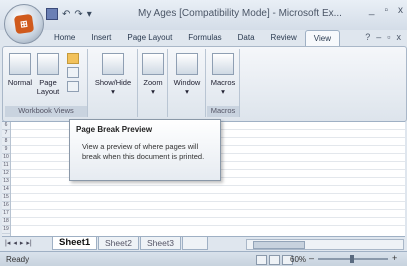 This screenshot has width=407, height=266. What do you see at coordinates (113, 64) in the screenshot?
I see `show-hide-icon` at bounding box center [113, 64].